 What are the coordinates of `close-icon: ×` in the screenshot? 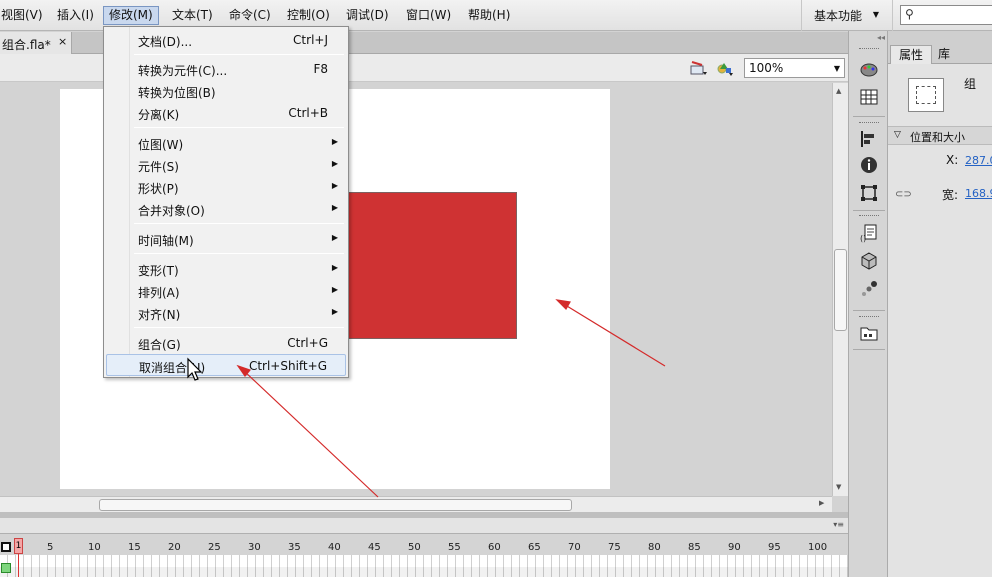 It's located at (62, 41).